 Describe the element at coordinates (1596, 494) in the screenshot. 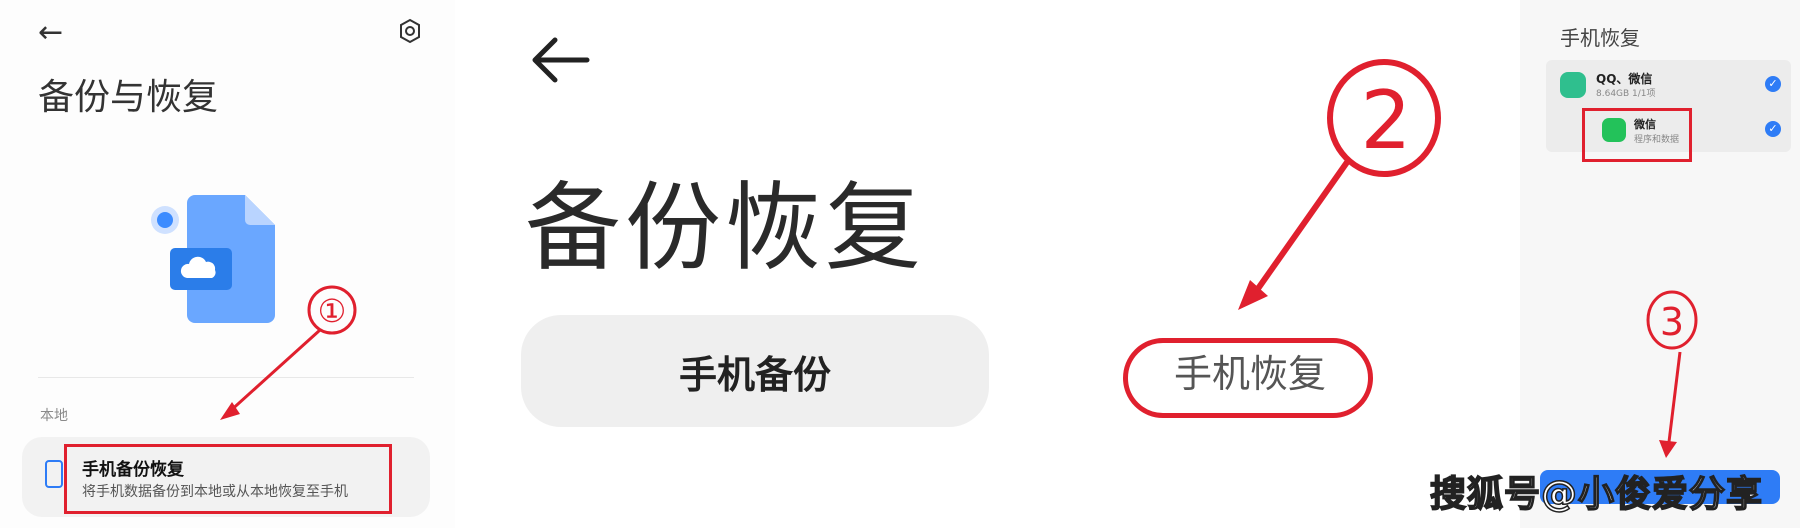

I see `watermark: 搜狐号@小俊爱分享` at that location.